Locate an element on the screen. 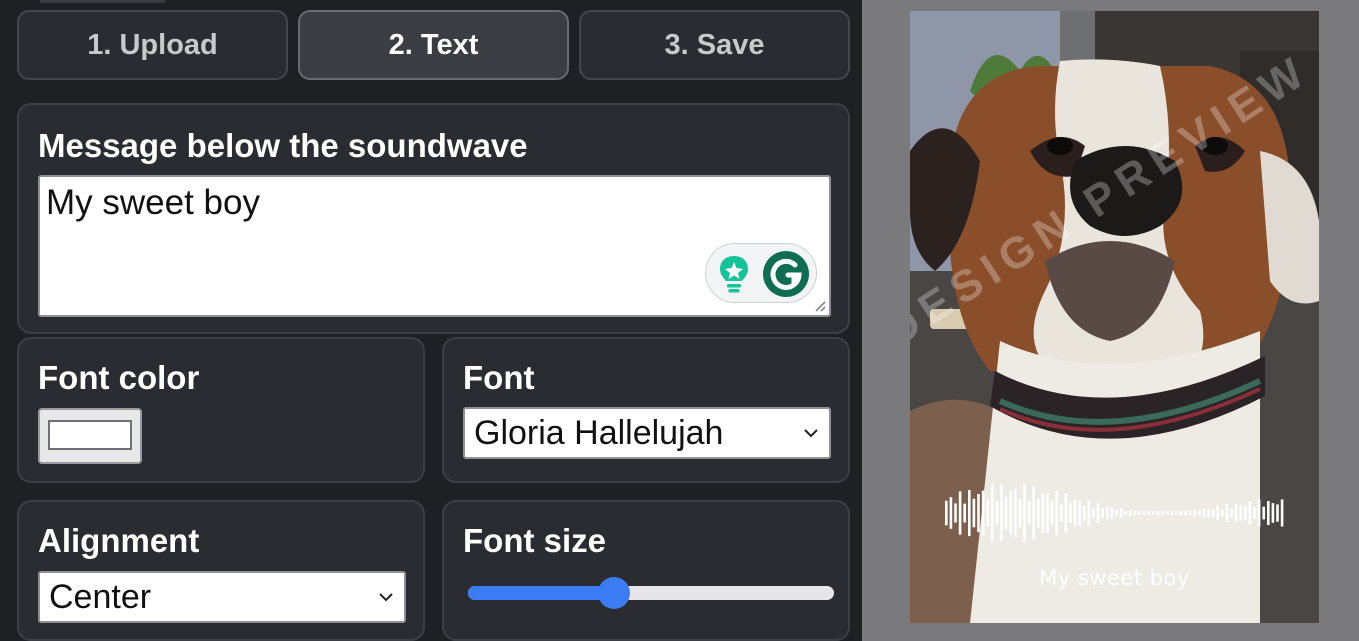  font-select: Gloria Hallelujah is located at coordinates (647, 433).